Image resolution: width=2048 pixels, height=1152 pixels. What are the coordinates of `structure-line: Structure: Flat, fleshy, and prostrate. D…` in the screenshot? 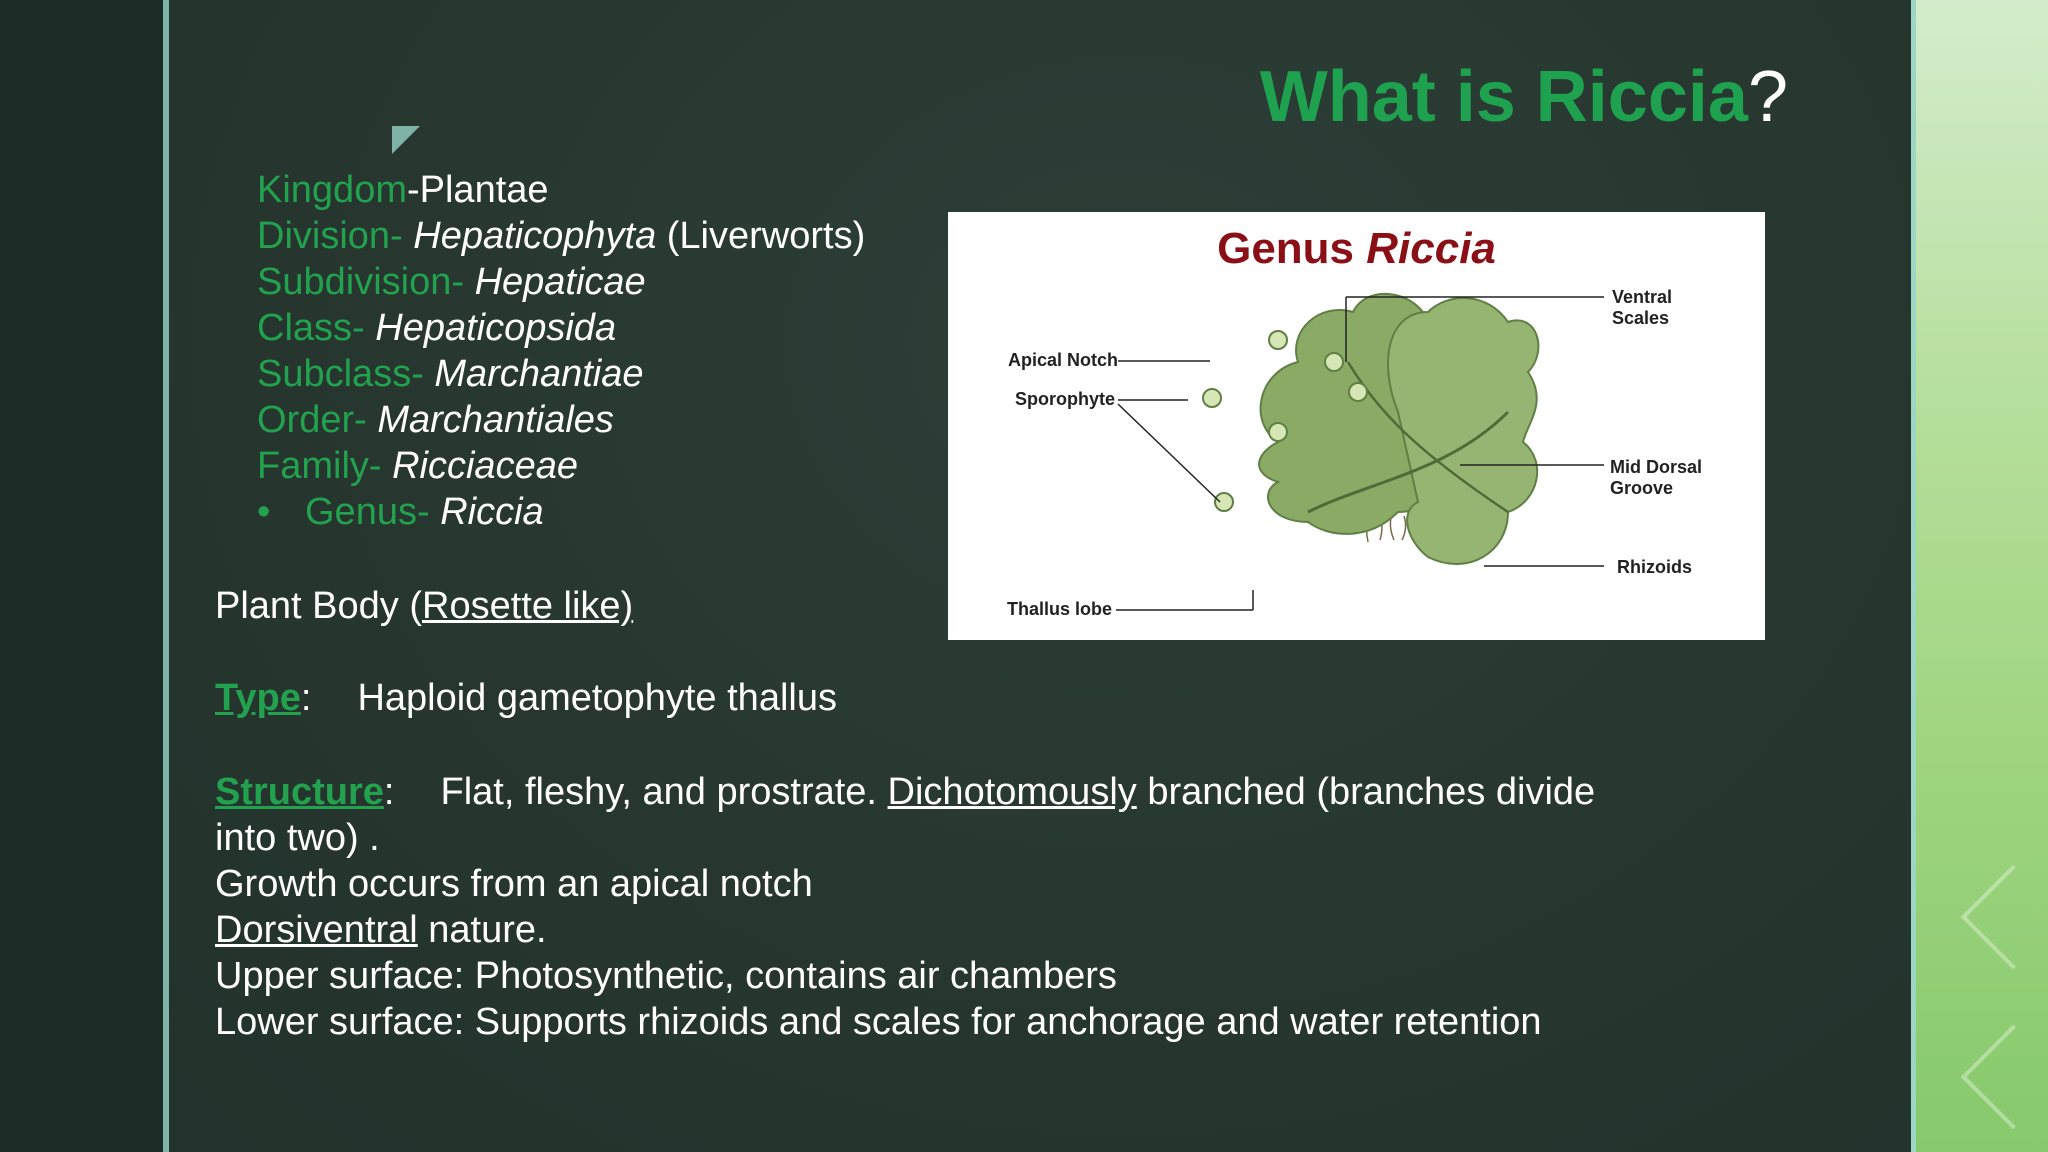 It's located at (935, 792).